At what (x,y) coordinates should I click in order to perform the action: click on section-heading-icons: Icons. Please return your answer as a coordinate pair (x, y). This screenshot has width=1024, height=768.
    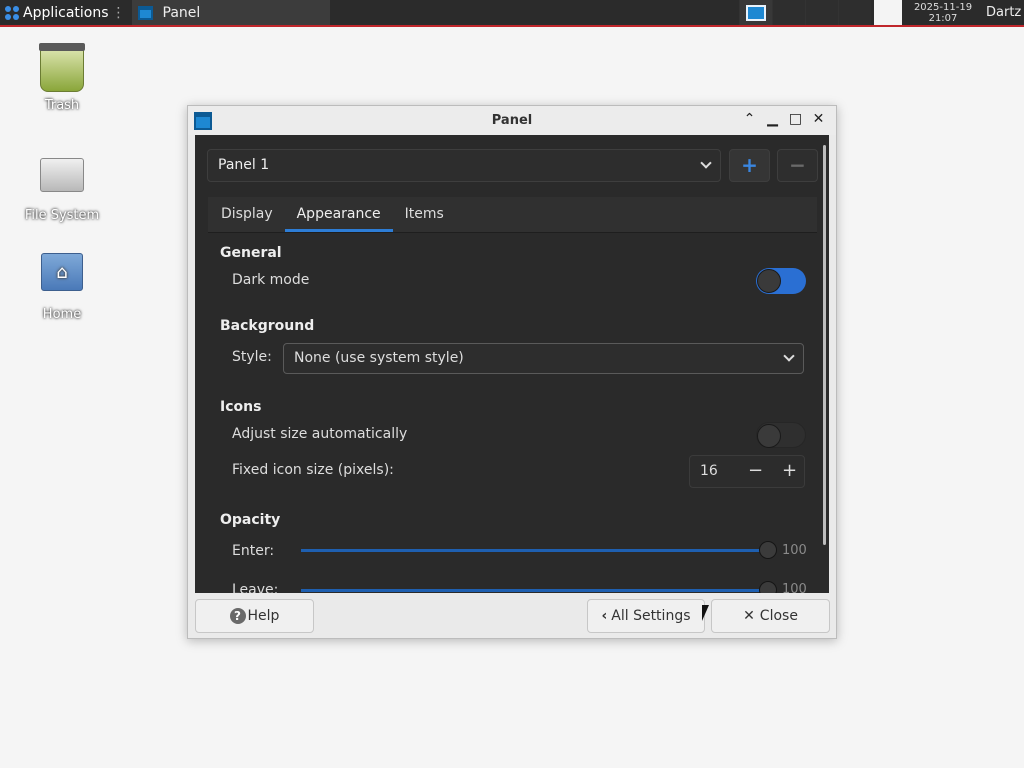
    Looking at the image, I should click on (241, 407).